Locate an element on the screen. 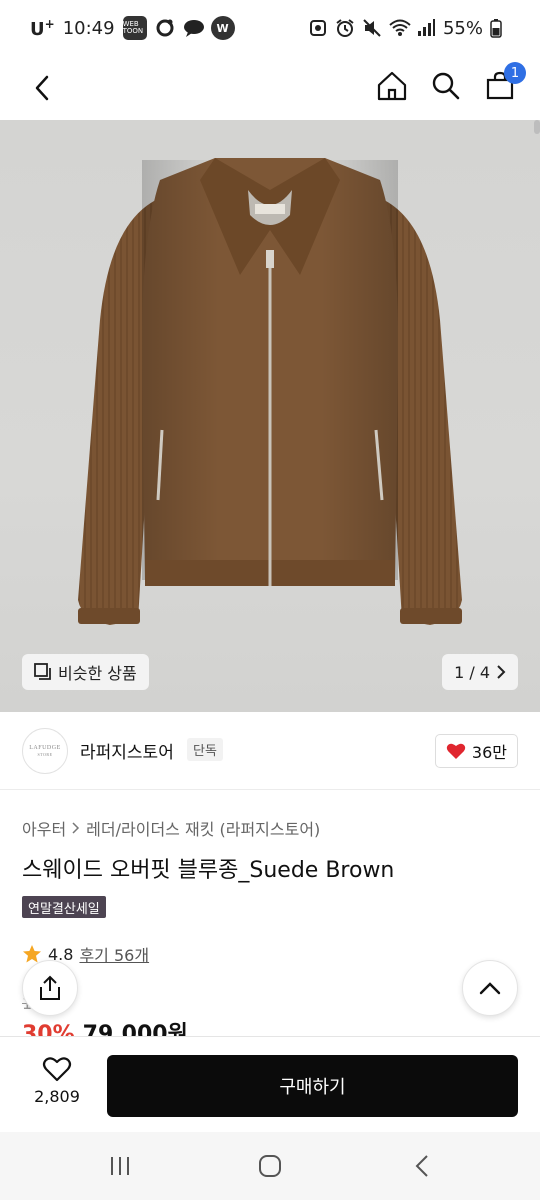 The height and width of the screenshot is (1200, 540). similar-products-button: 비슷한 상품 is located at coordinates (85, 672).